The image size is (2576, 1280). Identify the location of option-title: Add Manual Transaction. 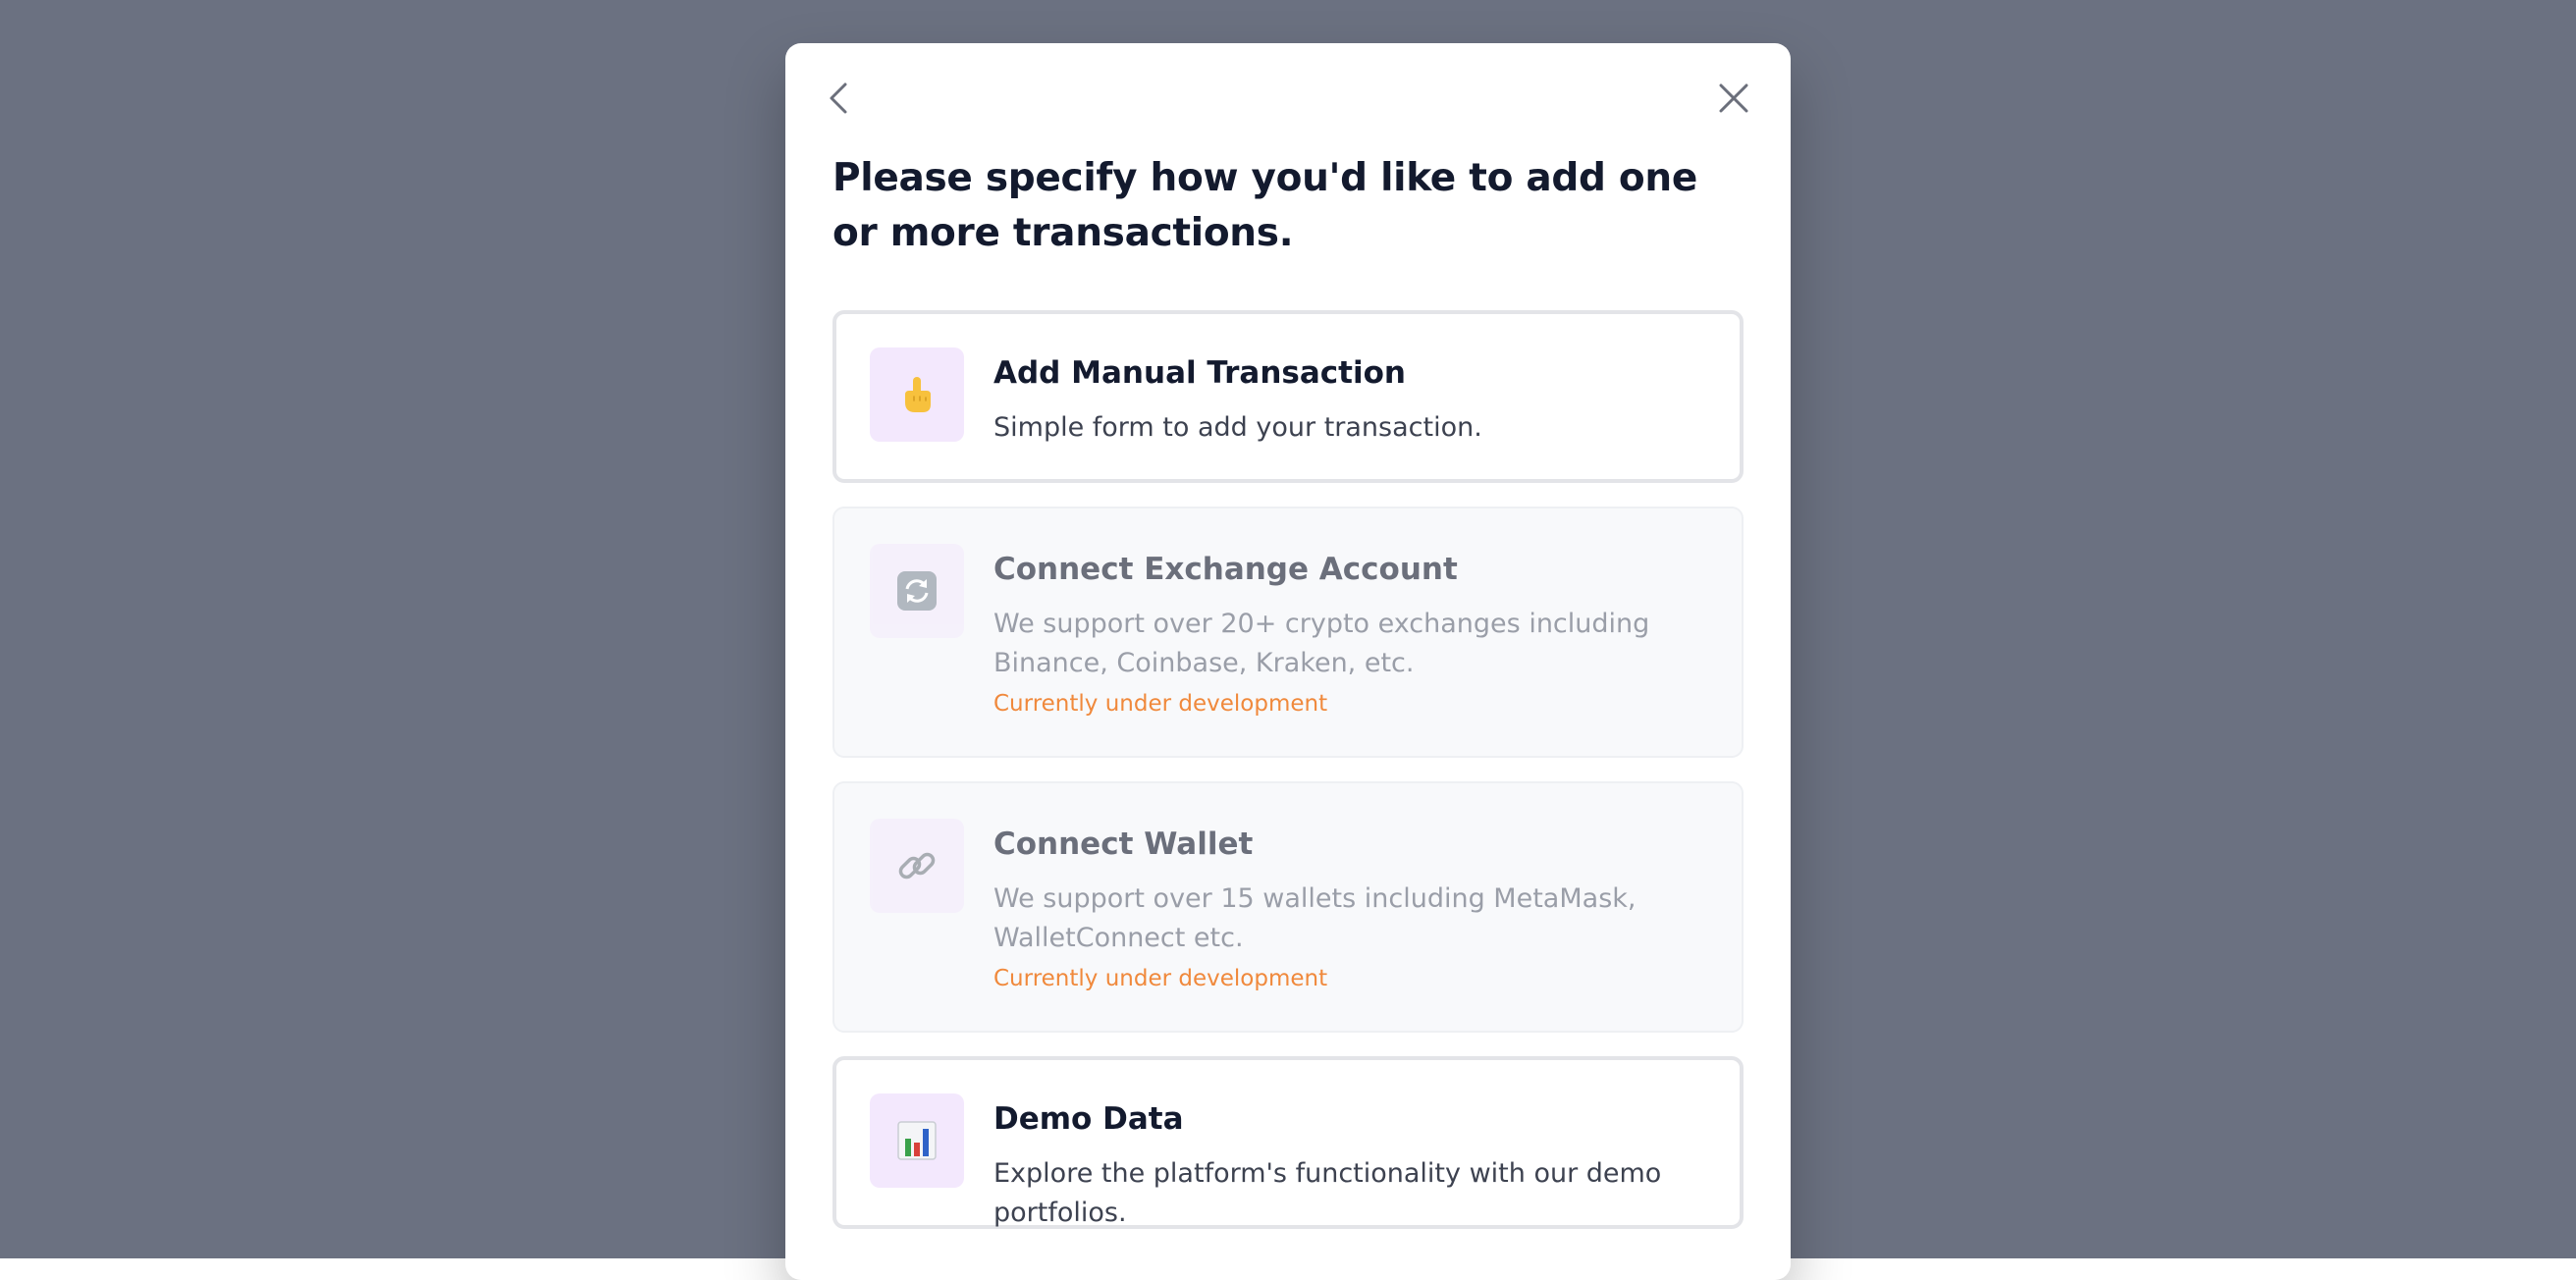
(1199, 373).